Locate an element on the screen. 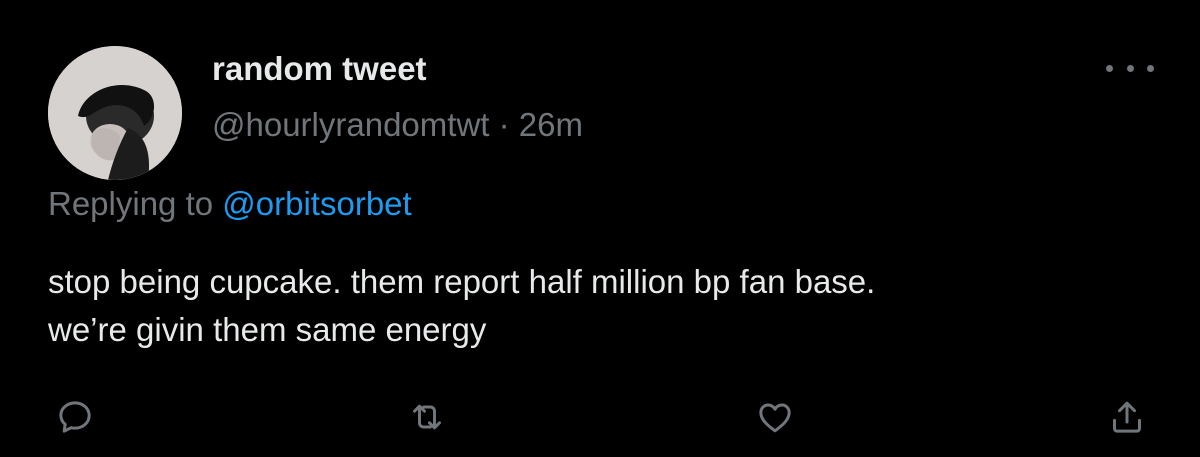 The image size is (1200, 457). reply-button is located at coordinates (75, 417).